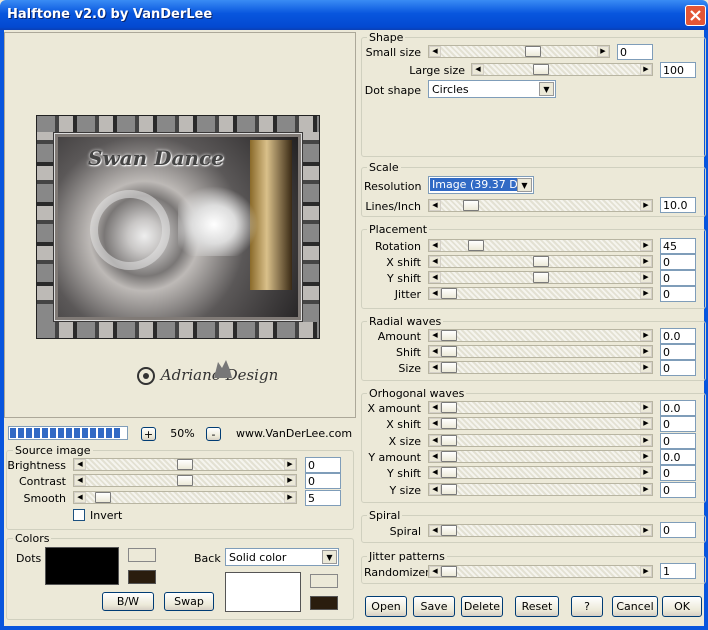 This screenshot has height=630, width=708. What do you see at coordinates (492, 89) in the screenshot?
I see `dot-shape-select: Circles ▼` at bounding box center [492, 89].